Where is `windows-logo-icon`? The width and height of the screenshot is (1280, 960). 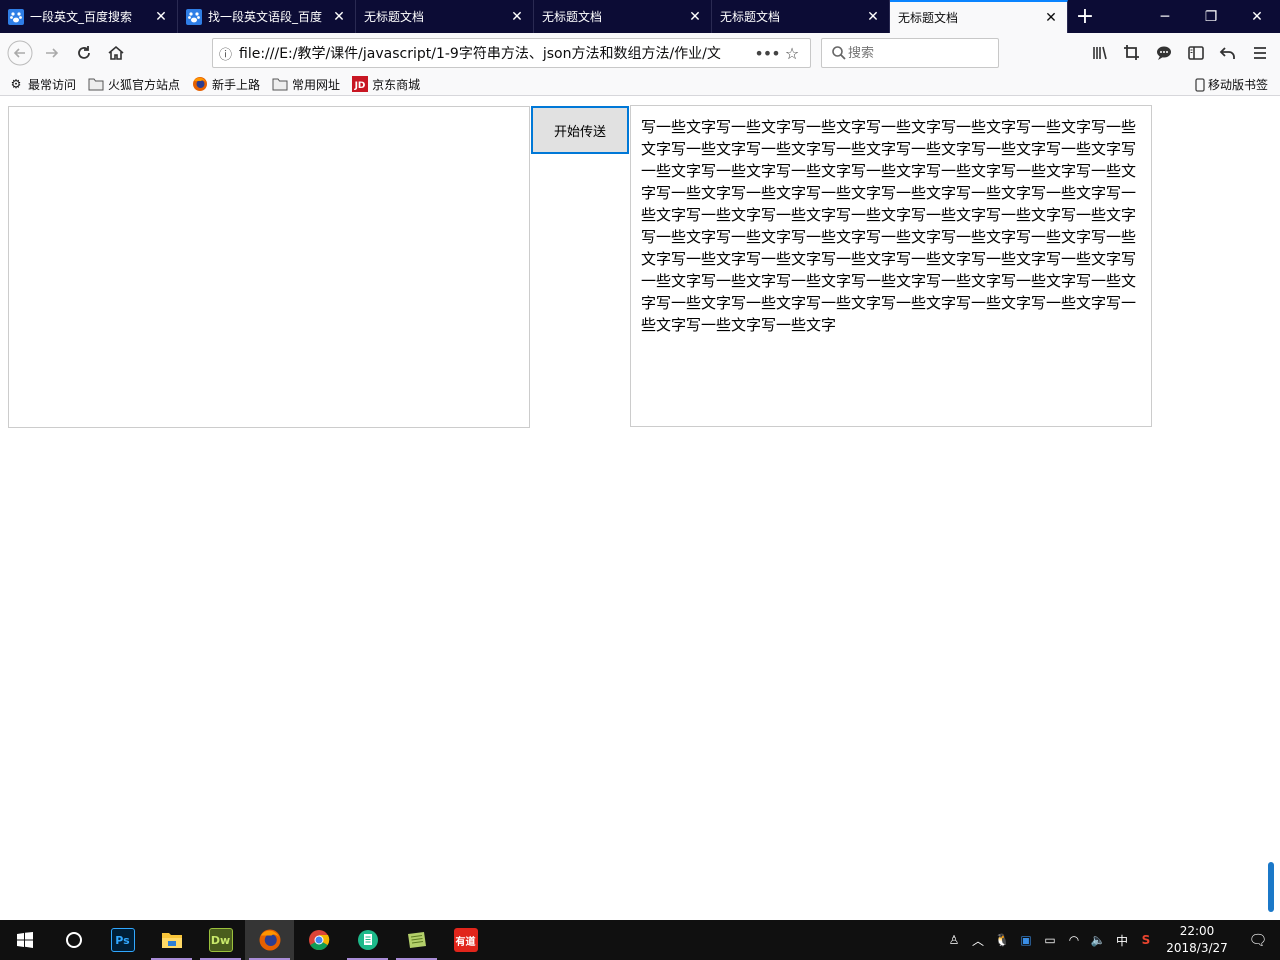
windows-logo-icon is located at coordinates (24, 940).